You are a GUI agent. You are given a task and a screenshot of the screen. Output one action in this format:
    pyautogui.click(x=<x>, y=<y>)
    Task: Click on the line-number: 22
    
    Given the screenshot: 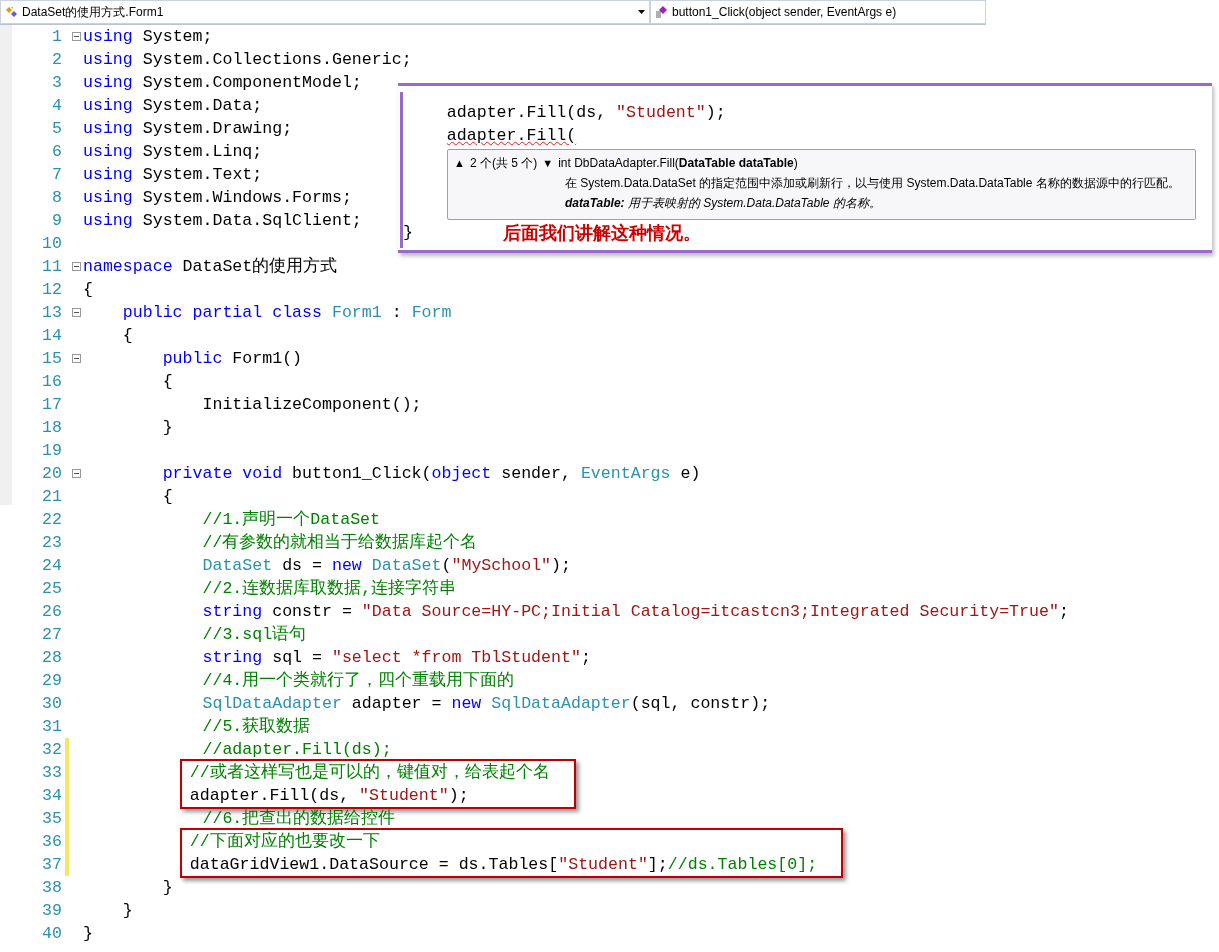 What is the action you would take?
    pyautogui.click(x=51, y=520)
    